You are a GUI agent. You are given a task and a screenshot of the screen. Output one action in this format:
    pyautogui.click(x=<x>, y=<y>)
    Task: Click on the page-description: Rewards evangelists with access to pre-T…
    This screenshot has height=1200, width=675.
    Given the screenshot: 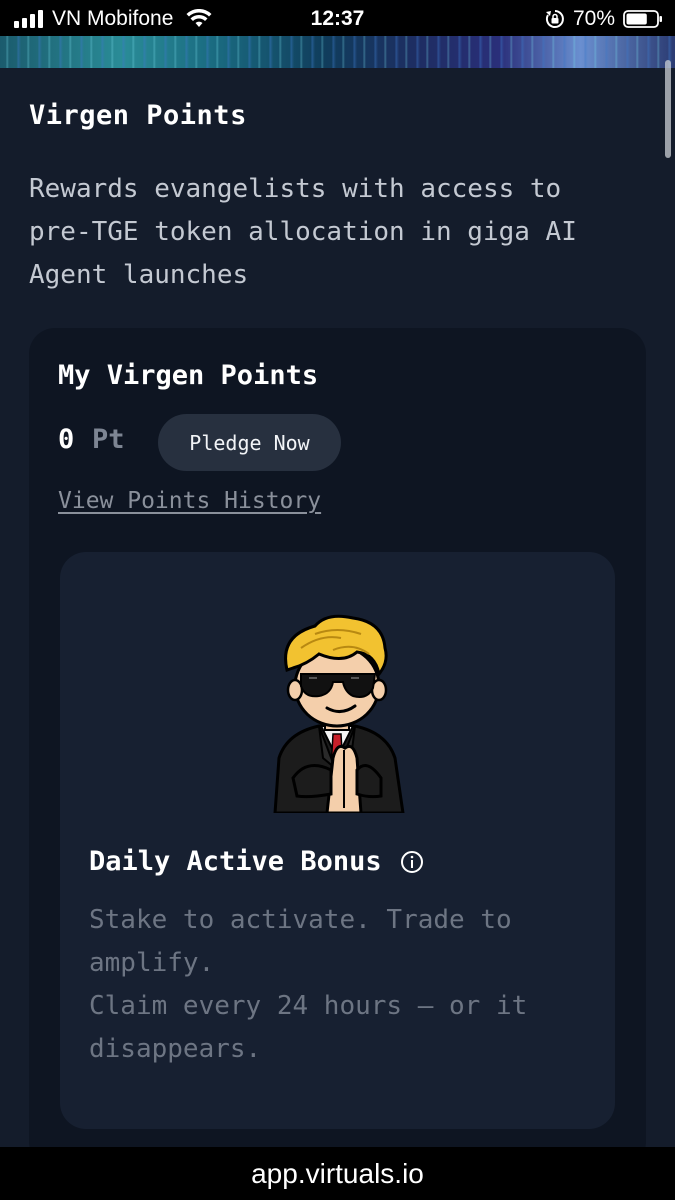 What is the action you would take?
    pyautogui.click(x=303, y=232)
    